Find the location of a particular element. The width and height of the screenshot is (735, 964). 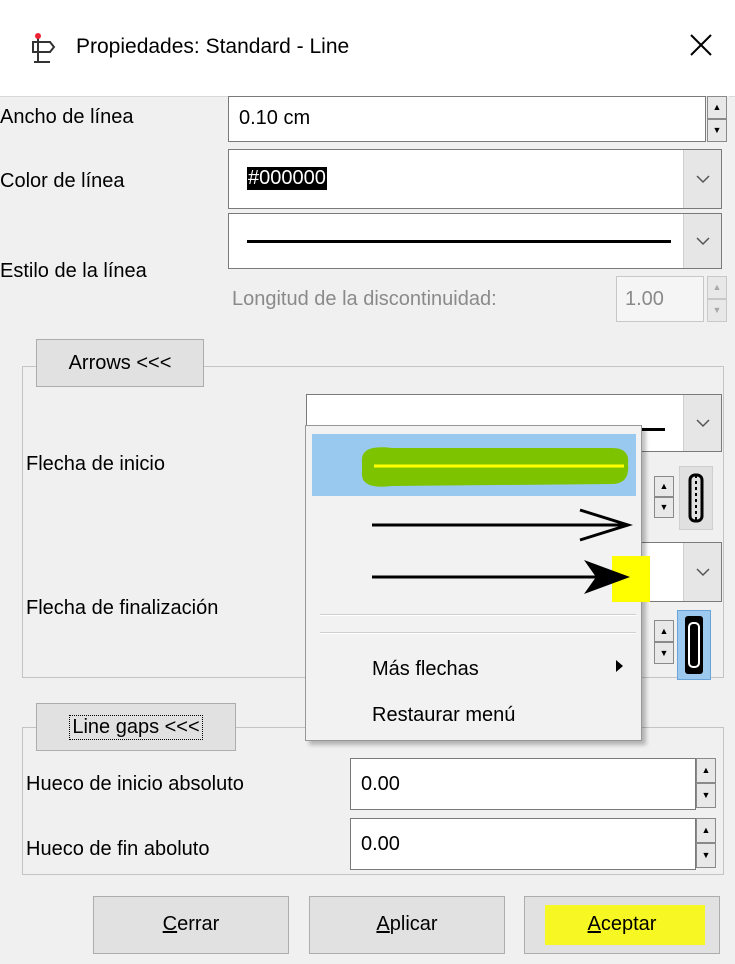

arrows-toggle-label: Arrows <<< is located at coordinates (120, 362).